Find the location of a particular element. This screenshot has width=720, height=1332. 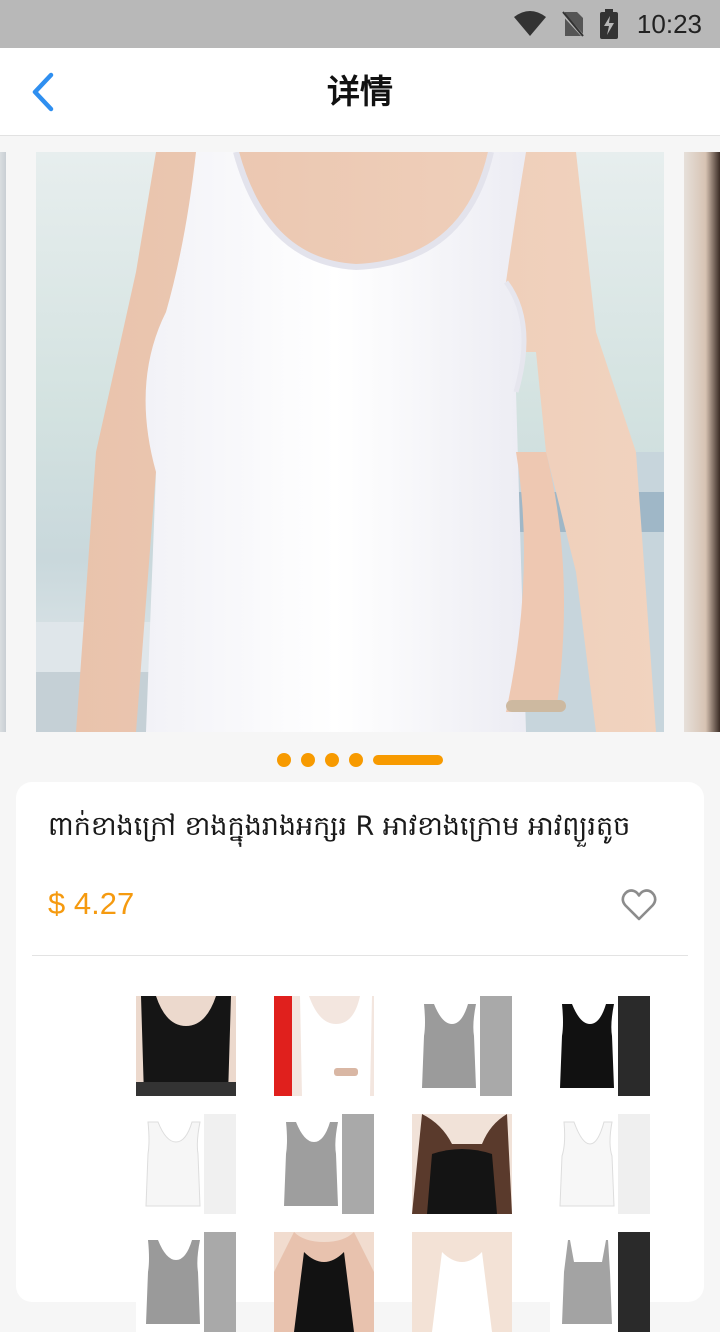

white-tank-flat-image is located at coordinates (186, 1164).